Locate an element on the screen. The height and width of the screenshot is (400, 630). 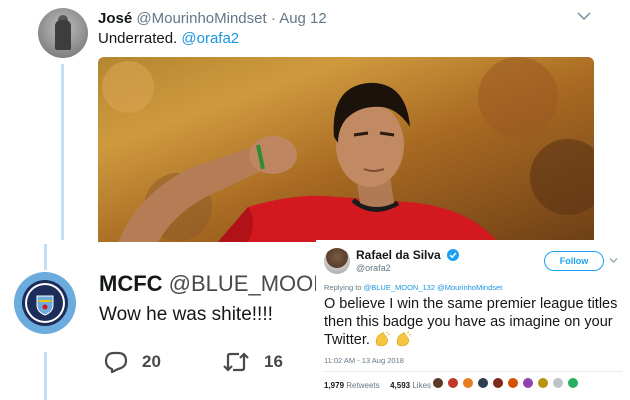
club-crest-icon is located at coordinates (45, 303).